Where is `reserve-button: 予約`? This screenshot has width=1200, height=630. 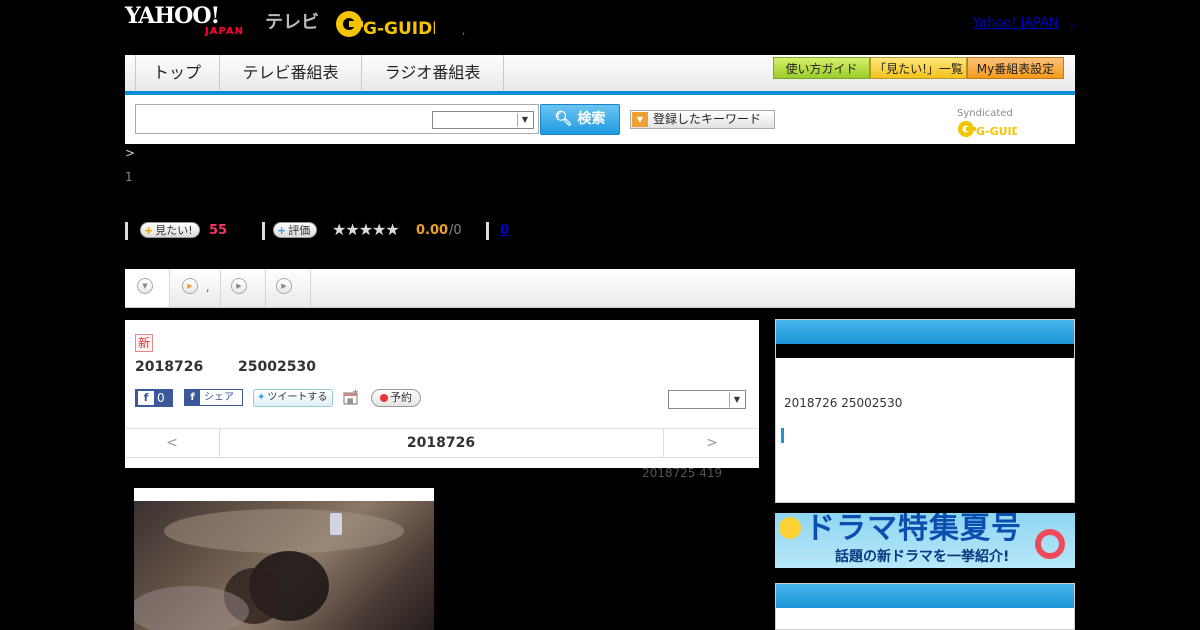 reserve-button: 予約 is located at coordinates (396, 398).